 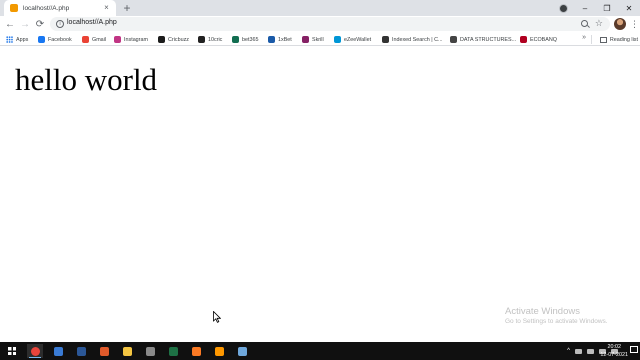 What do you see at coordinates (12, 351) in the screenshot?
I see `windows-start-icon` at bounding box center [12, 351].